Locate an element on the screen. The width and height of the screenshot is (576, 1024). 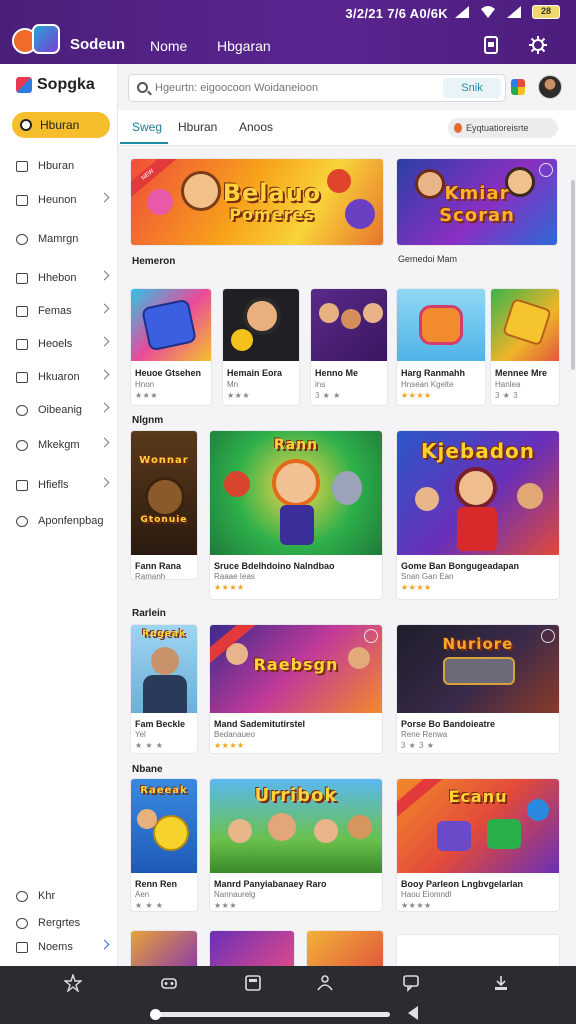
game-card-placeholder is located at coordinates (478, 952).